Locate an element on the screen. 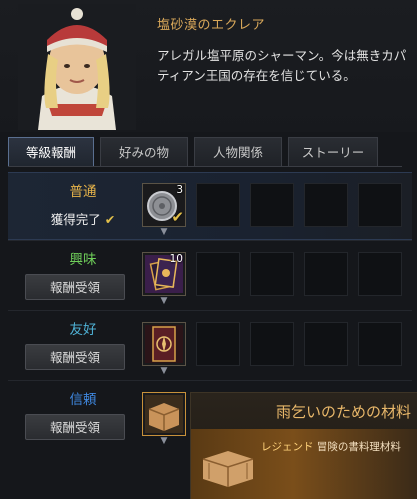 This screenshot has width=417, height=499. item-tooltip: 雨乞いのための材料 レジェンド 冒険の書料理材料 is located at coordinates (303, 445).